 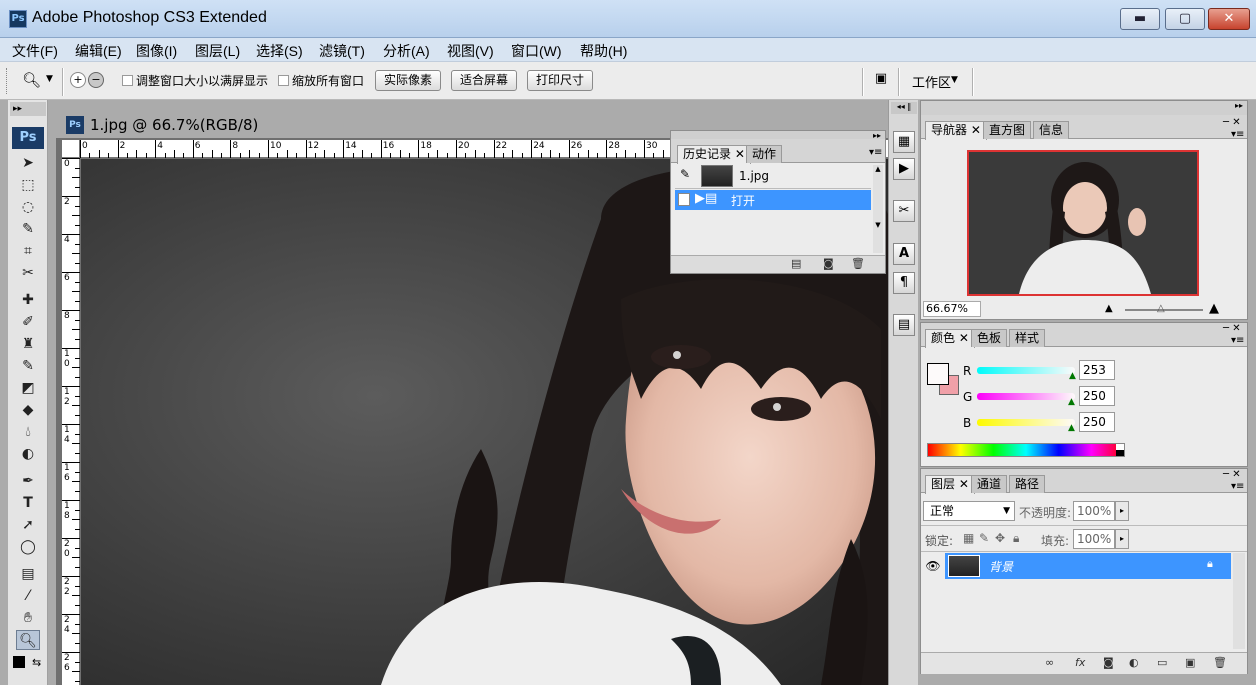 What do you see at coordinates (484, 80) in the screenshot?
I see `fit-screen-button: 适合屏幕` at bounding box center [484, 80].